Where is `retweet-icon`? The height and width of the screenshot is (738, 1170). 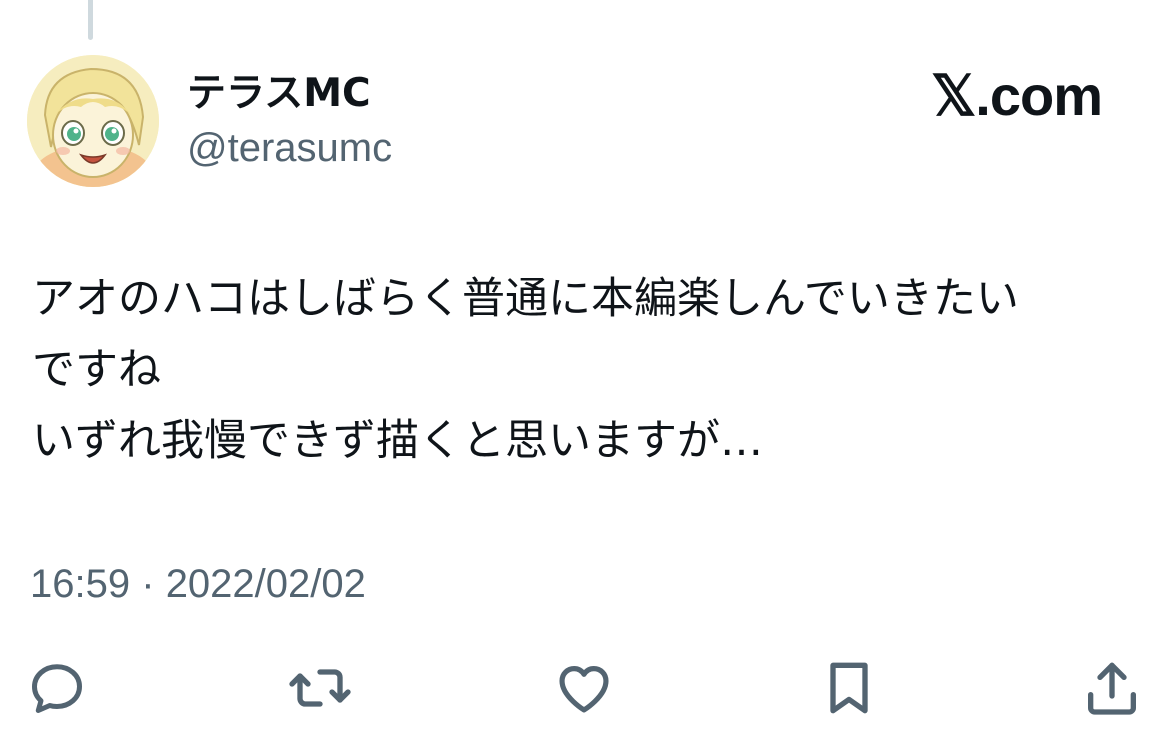
retweet-icon is located at coordinates (320, 688).